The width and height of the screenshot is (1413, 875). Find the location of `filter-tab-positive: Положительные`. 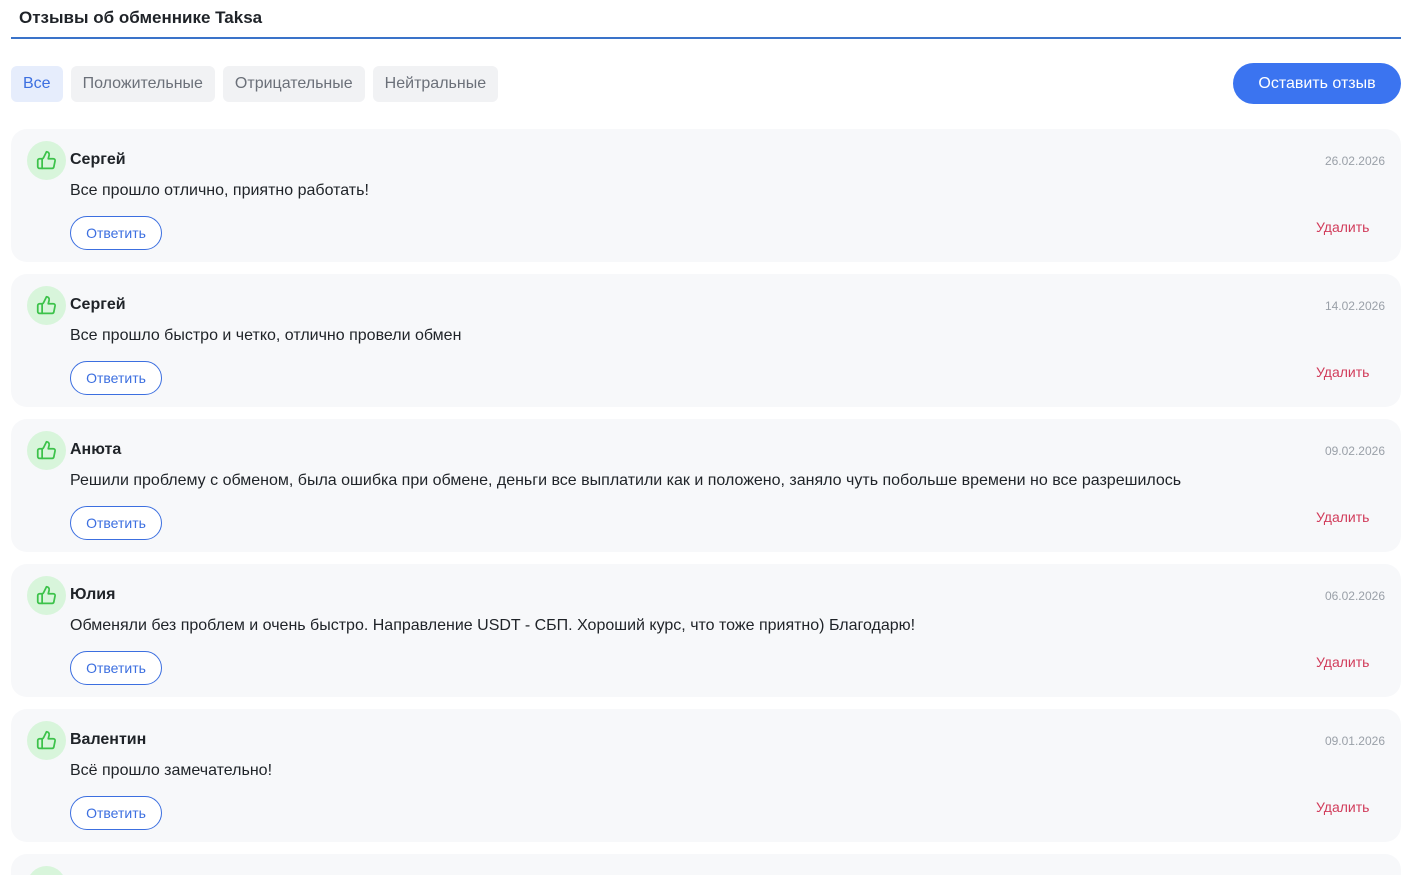

filter-tab-positive: Положительные is located at coordinates (142, 84).